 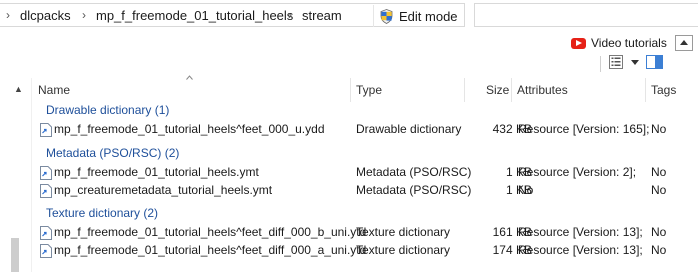 I want to click on video-tutorials-label: Video tutorials, so click(x=629, y=43).